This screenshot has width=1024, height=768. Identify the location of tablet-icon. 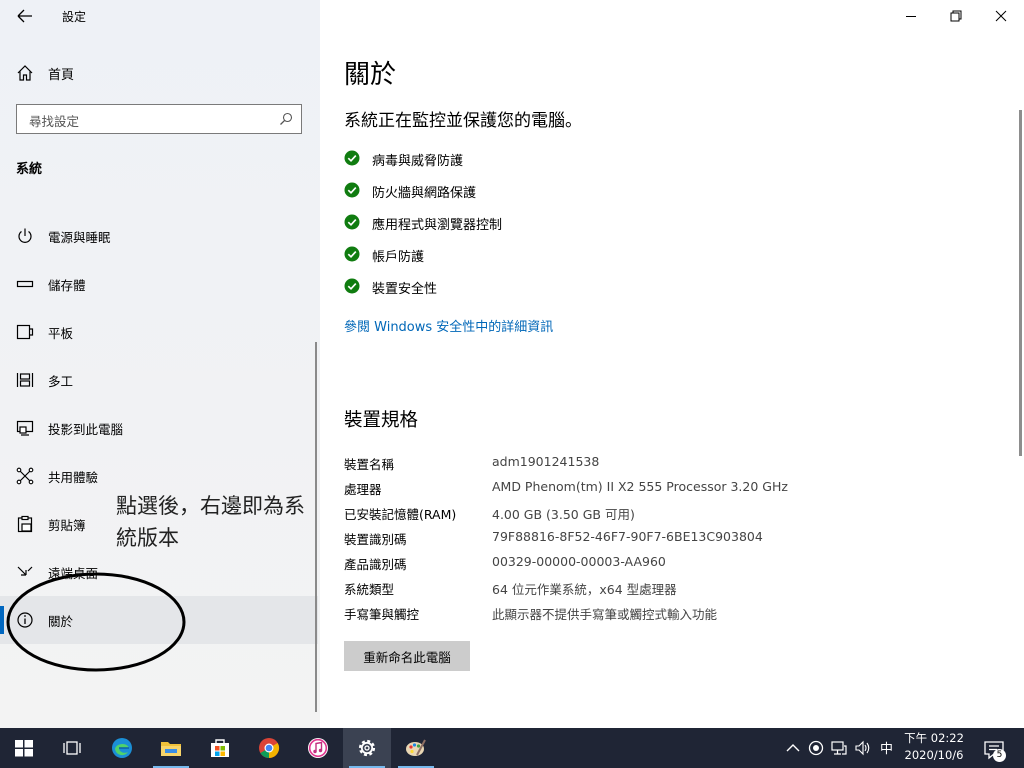
(25, 332).